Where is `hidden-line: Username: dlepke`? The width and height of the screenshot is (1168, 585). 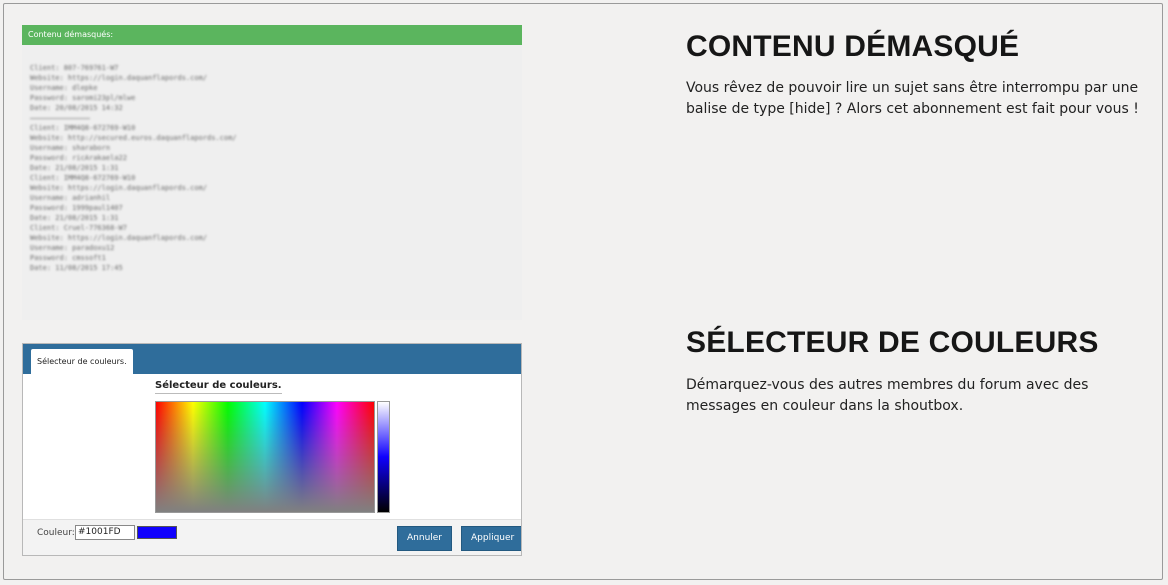 hidden-line: Username: dlepke is located at coordinates (64, 88).